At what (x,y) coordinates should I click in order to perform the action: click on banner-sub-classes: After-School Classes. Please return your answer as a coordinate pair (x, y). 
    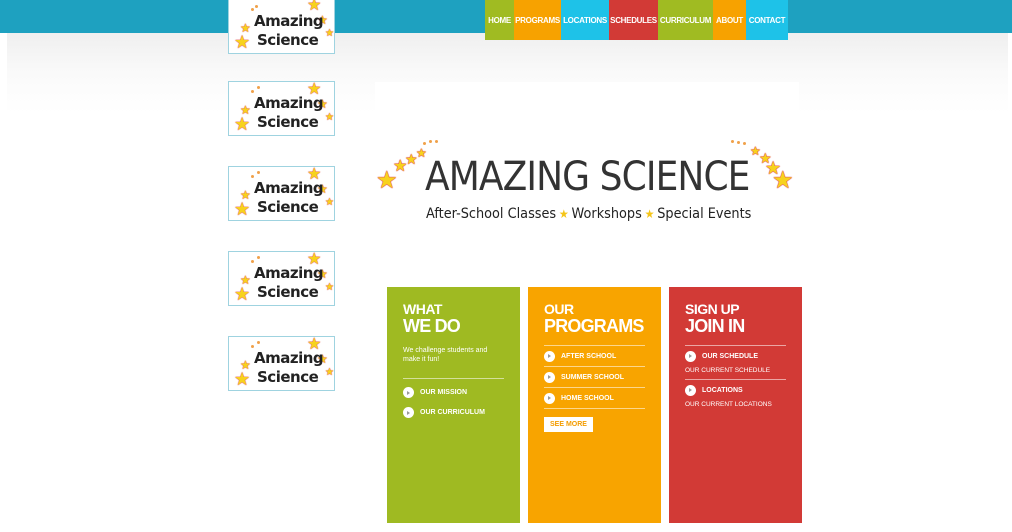
    Looking at the image, I should click on (491, 214).